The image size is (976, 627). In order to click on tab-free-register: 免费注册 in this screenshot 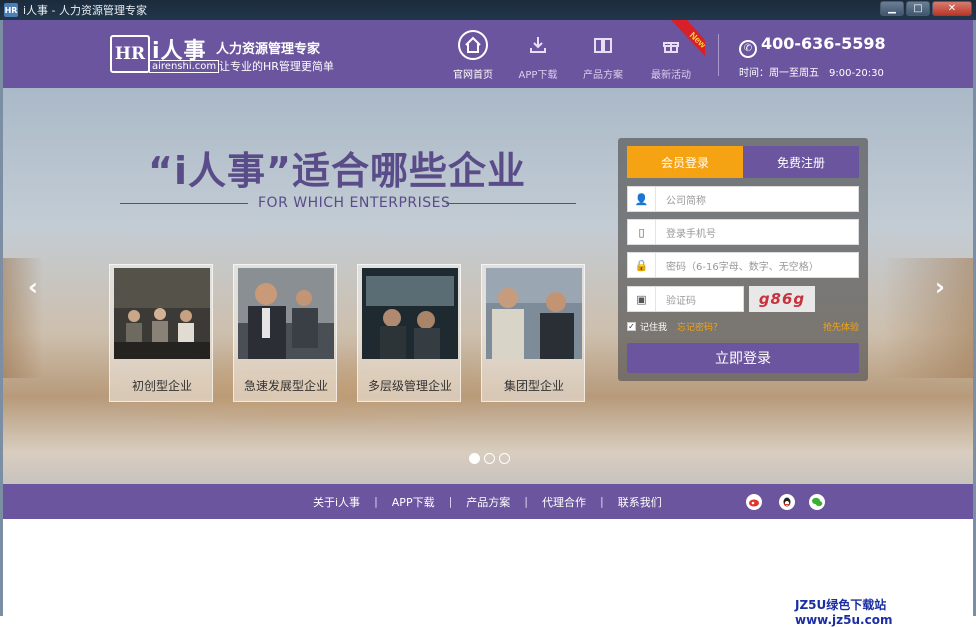, I will do `click(801, 162)`.